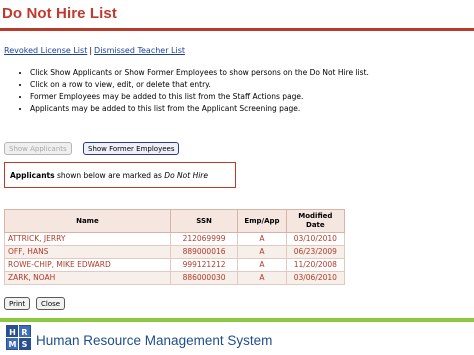 The image size is (474, 355). Describe the element at coordinates (13, 344) in the screenshot. I see `logo-letter: M` at that location.